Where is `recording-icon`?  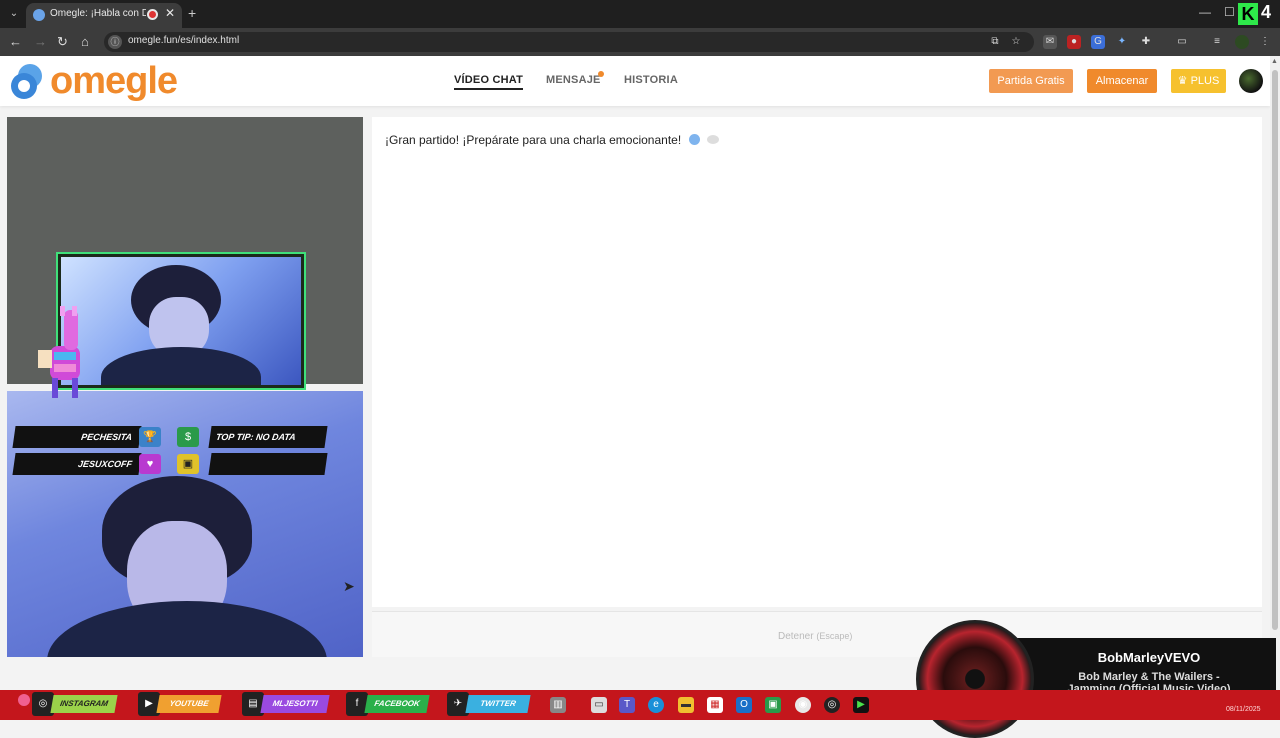 recording-icon is located at coordinates (152, 14).